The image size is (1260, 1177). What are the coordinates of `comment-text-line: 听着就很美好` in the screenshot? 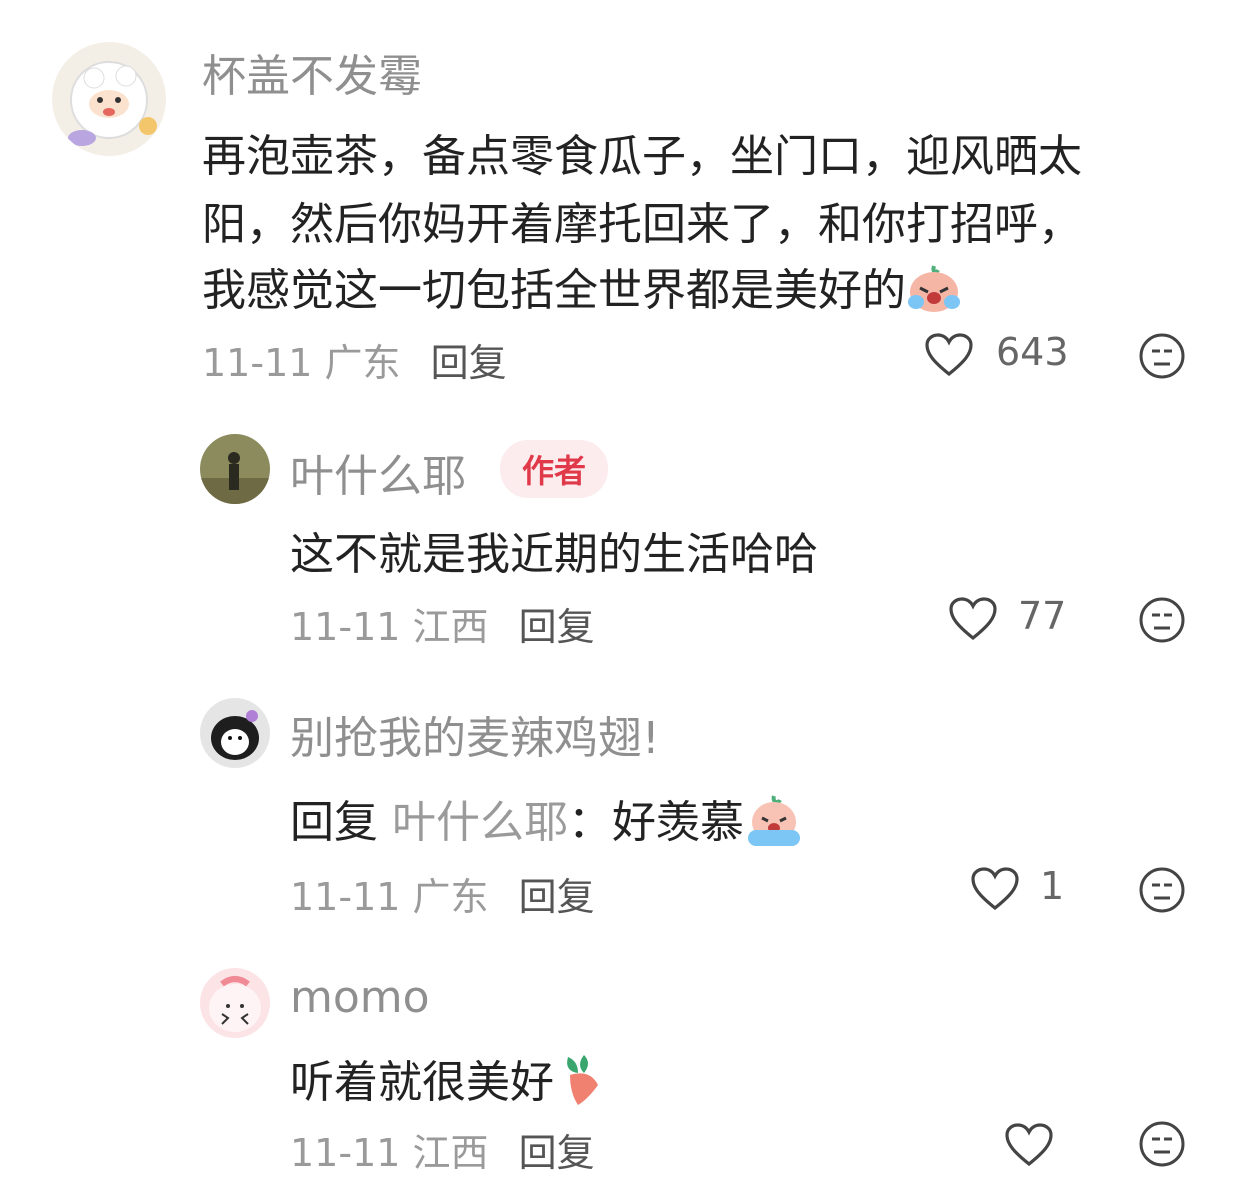 It's located at (450, 1083).